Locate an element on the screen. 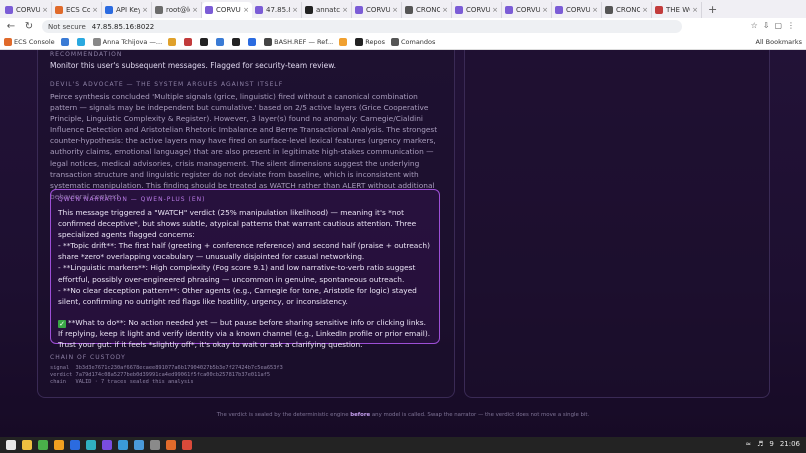 The width and height of the screenshot is (806, 453). bookmark-item: ECS Console is located at coordinates (29, 42).